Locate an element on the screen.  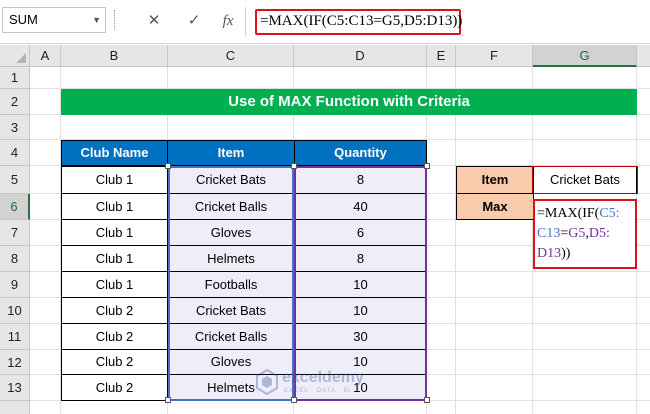
column-header-b: B is located at coordinates (114, 56).